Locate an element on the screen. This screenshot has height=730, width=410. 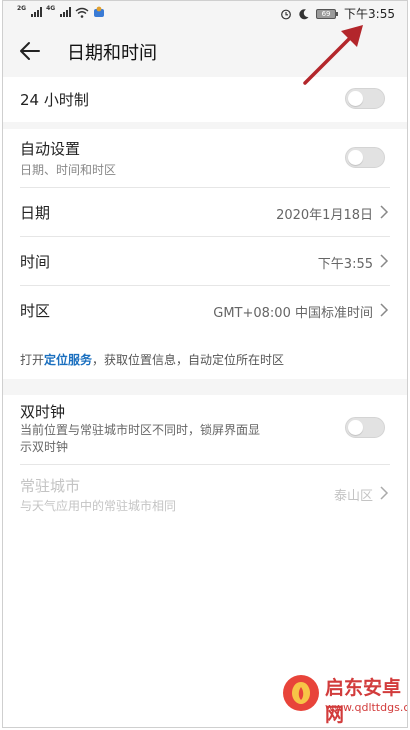
watermark-logo-icon is located at coordinates (301, 693).